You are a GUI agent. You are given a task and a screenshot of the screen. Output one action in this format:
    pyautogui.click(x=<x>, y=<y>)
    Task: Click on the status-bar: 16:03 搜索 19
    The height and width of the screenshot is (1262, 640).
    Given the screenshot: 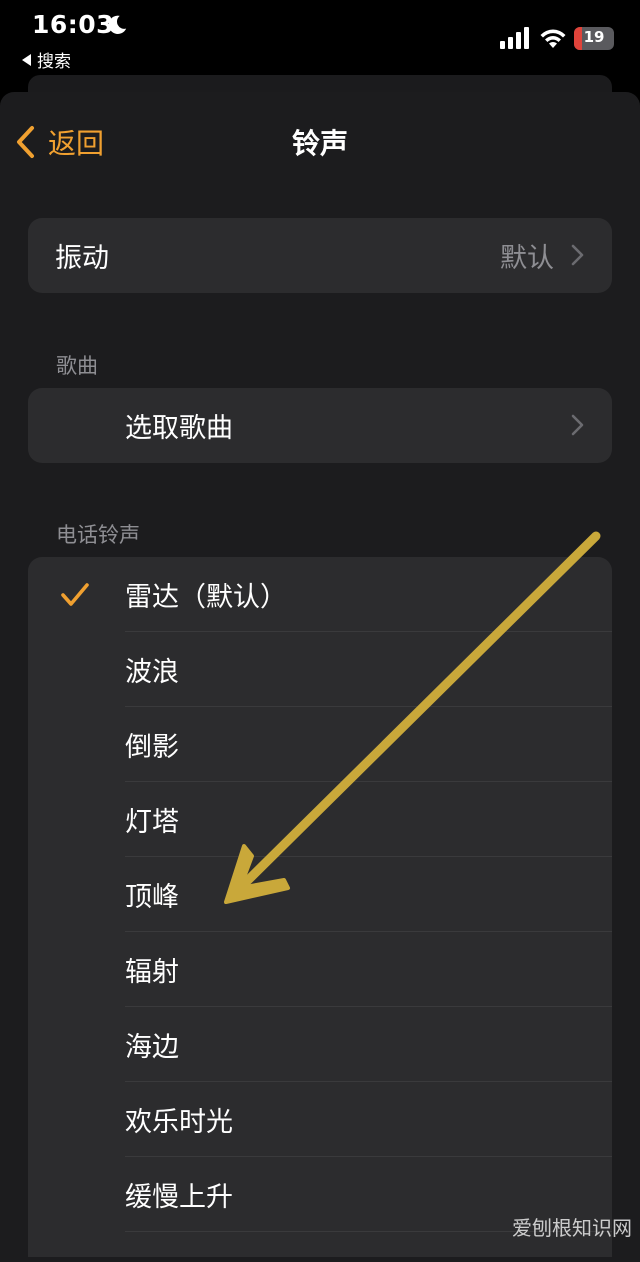 What is the action you would take?
    pyautogui.click(x=320, y=37)
    